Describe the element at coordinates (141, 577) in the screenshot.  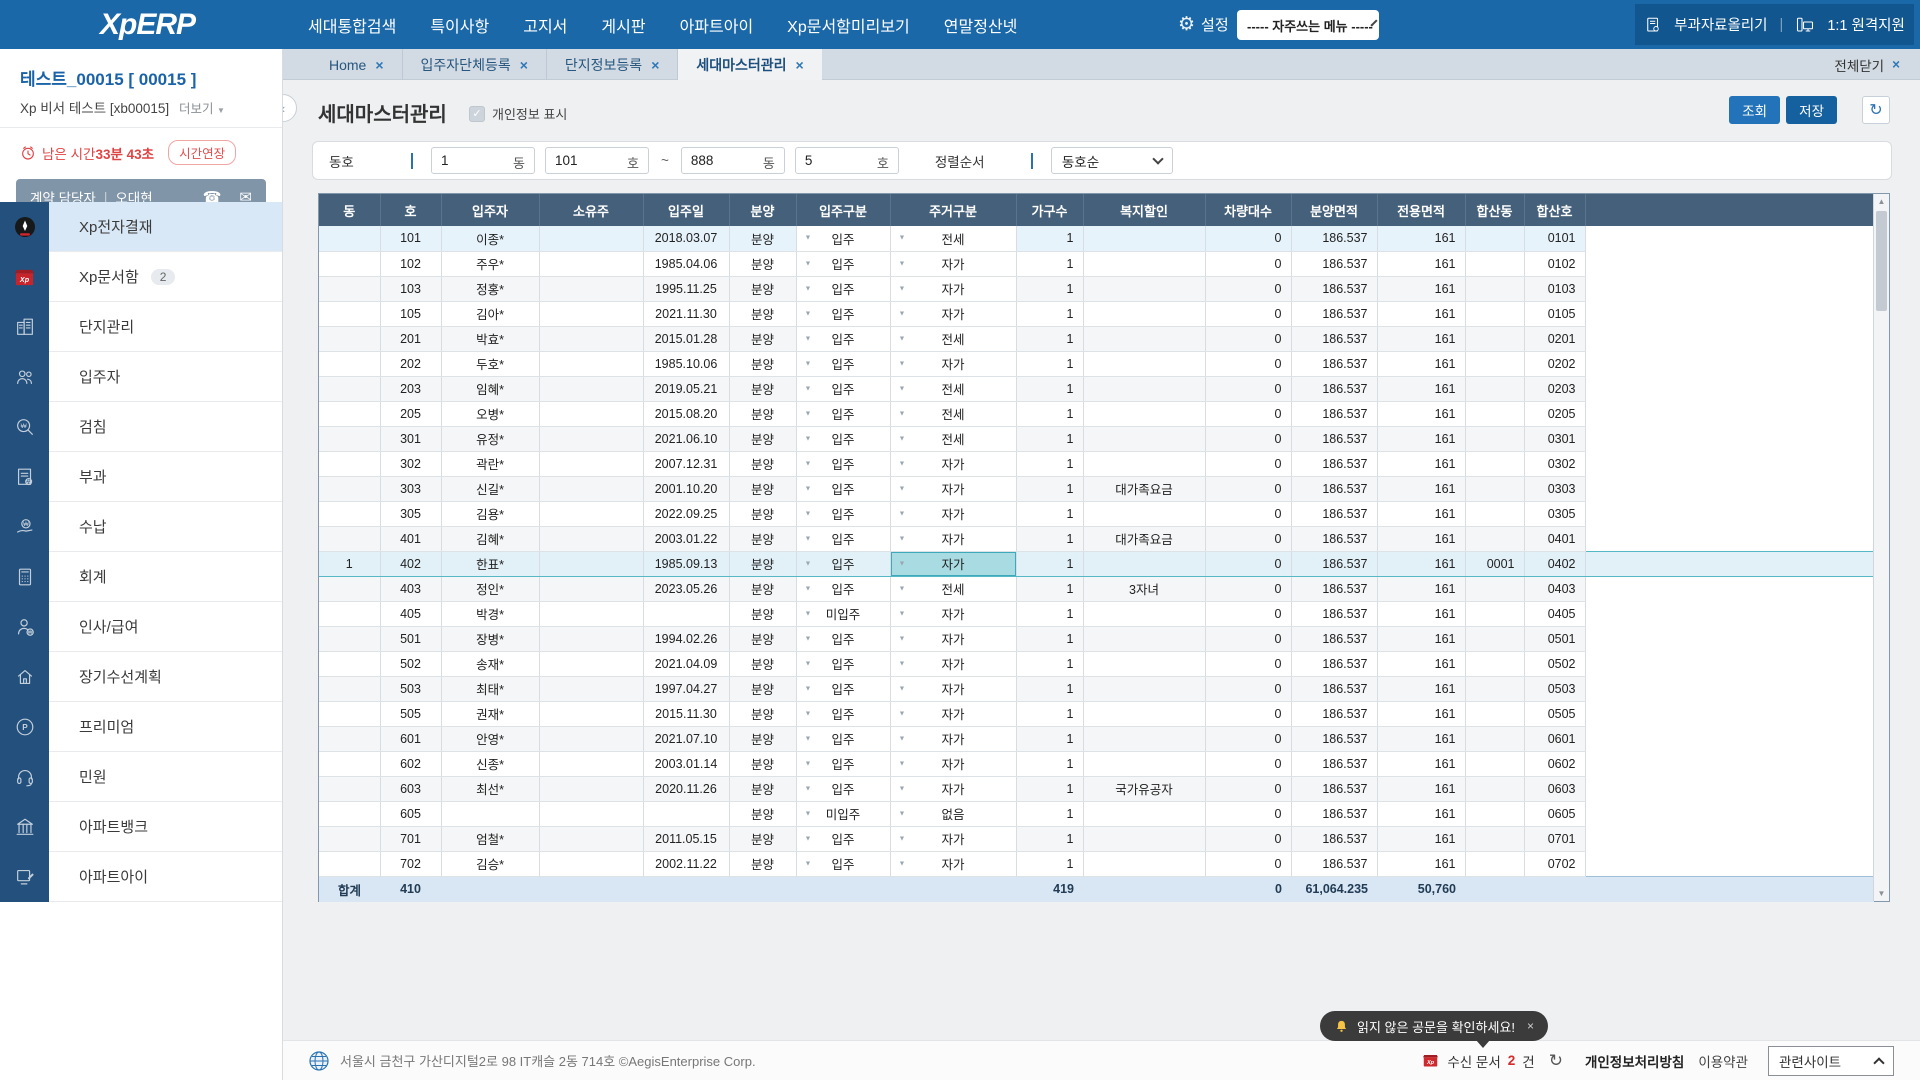
I see `sidebar-item-accounting: 회계` at that location.